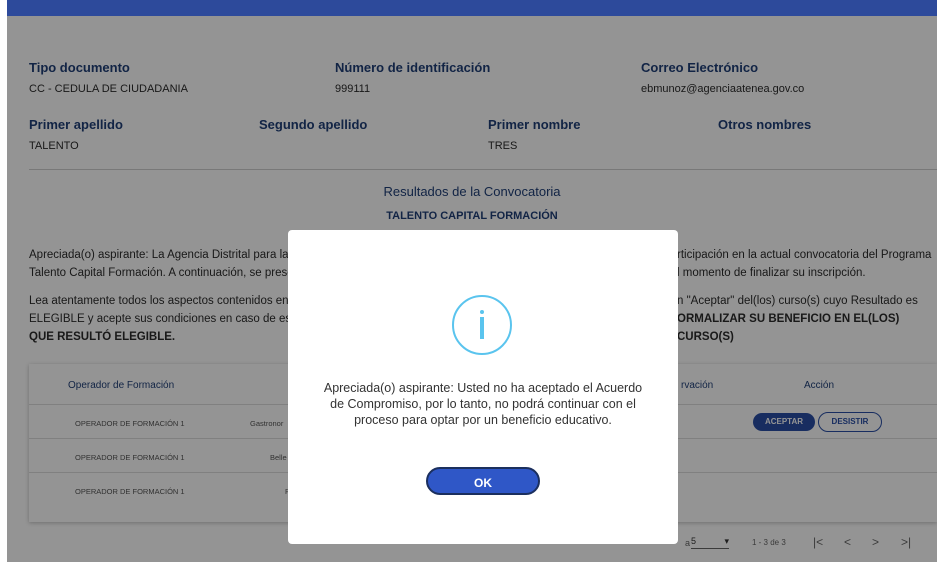 This screenshot has height=562, width=937. Describe the element at coordinates (472, 8) in the screenshot. I see `top-header-bar` at that location.